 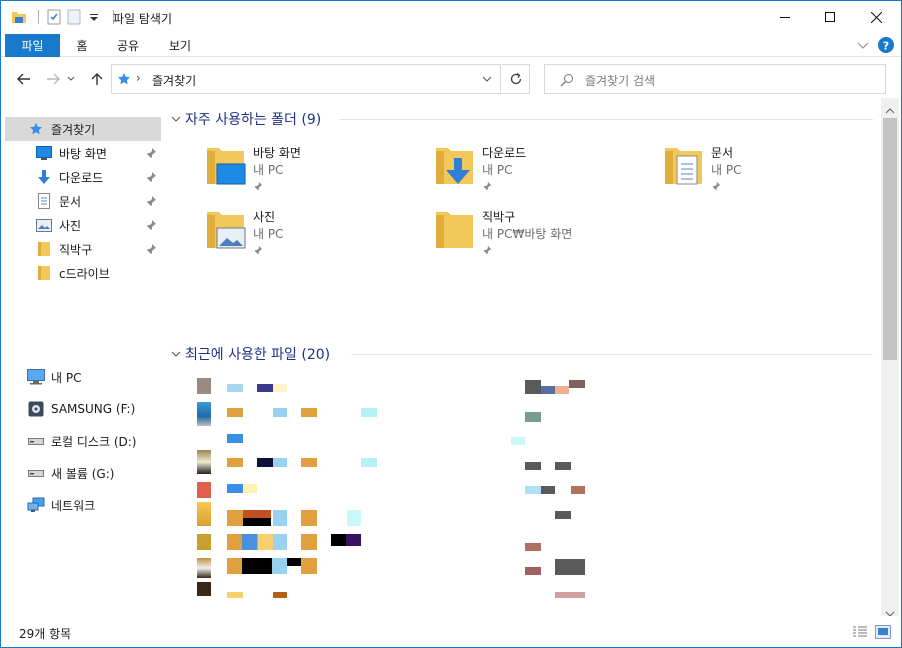 I want to click on nav-item-documents: 문서, so click(x=83, y=201).